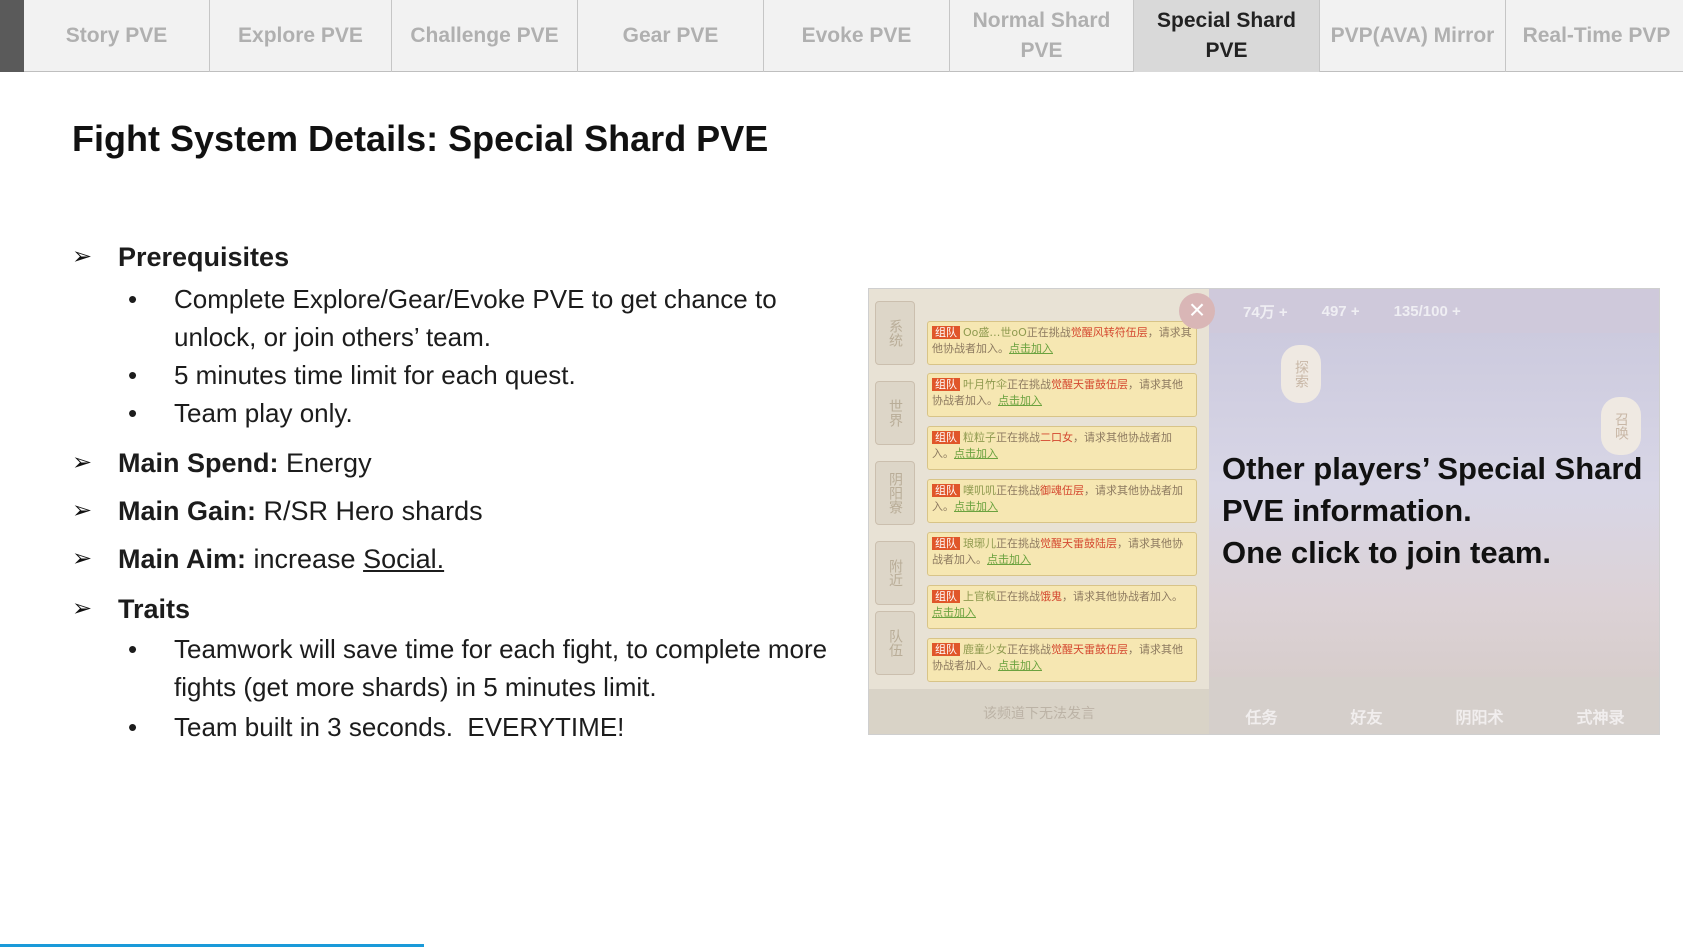 The width and height of the screenshot is (1683, 947). Describe the element at coordinates (857, 36) in the screenshot. I see `tab-evoke-pve: Evoke PVE` at that location.